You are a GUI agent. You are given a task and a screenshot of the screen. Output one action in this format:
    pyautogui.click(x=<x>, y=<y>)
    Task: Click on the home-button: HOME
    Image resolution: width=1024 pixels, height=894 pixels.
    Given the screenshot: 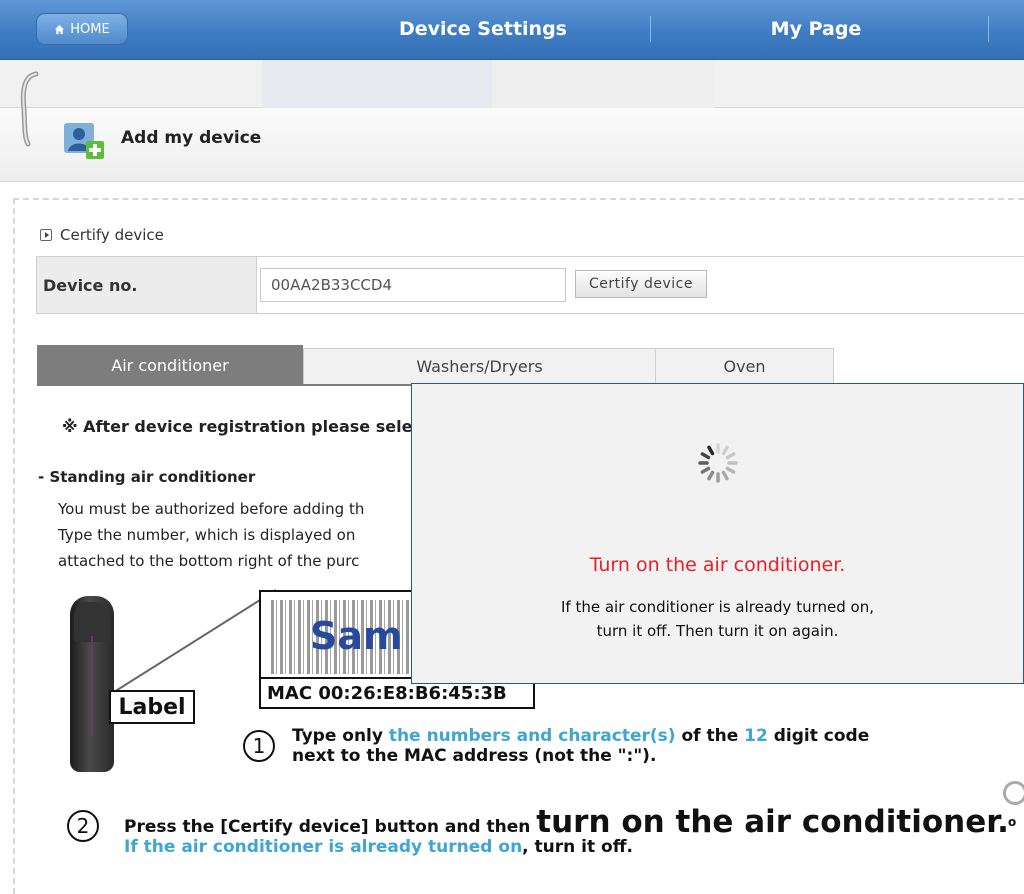 What is the action you would take?
    pyautogui.click(x=82, y=29)
    